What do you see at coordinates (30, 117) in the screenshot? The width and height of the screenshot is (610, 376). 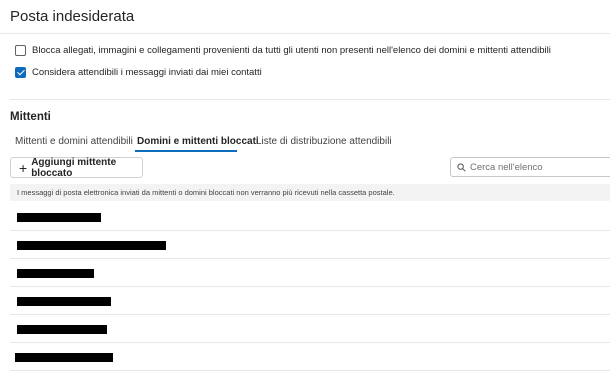 I see `senders-heading: Mittenti` at bounding box center [30, 117].